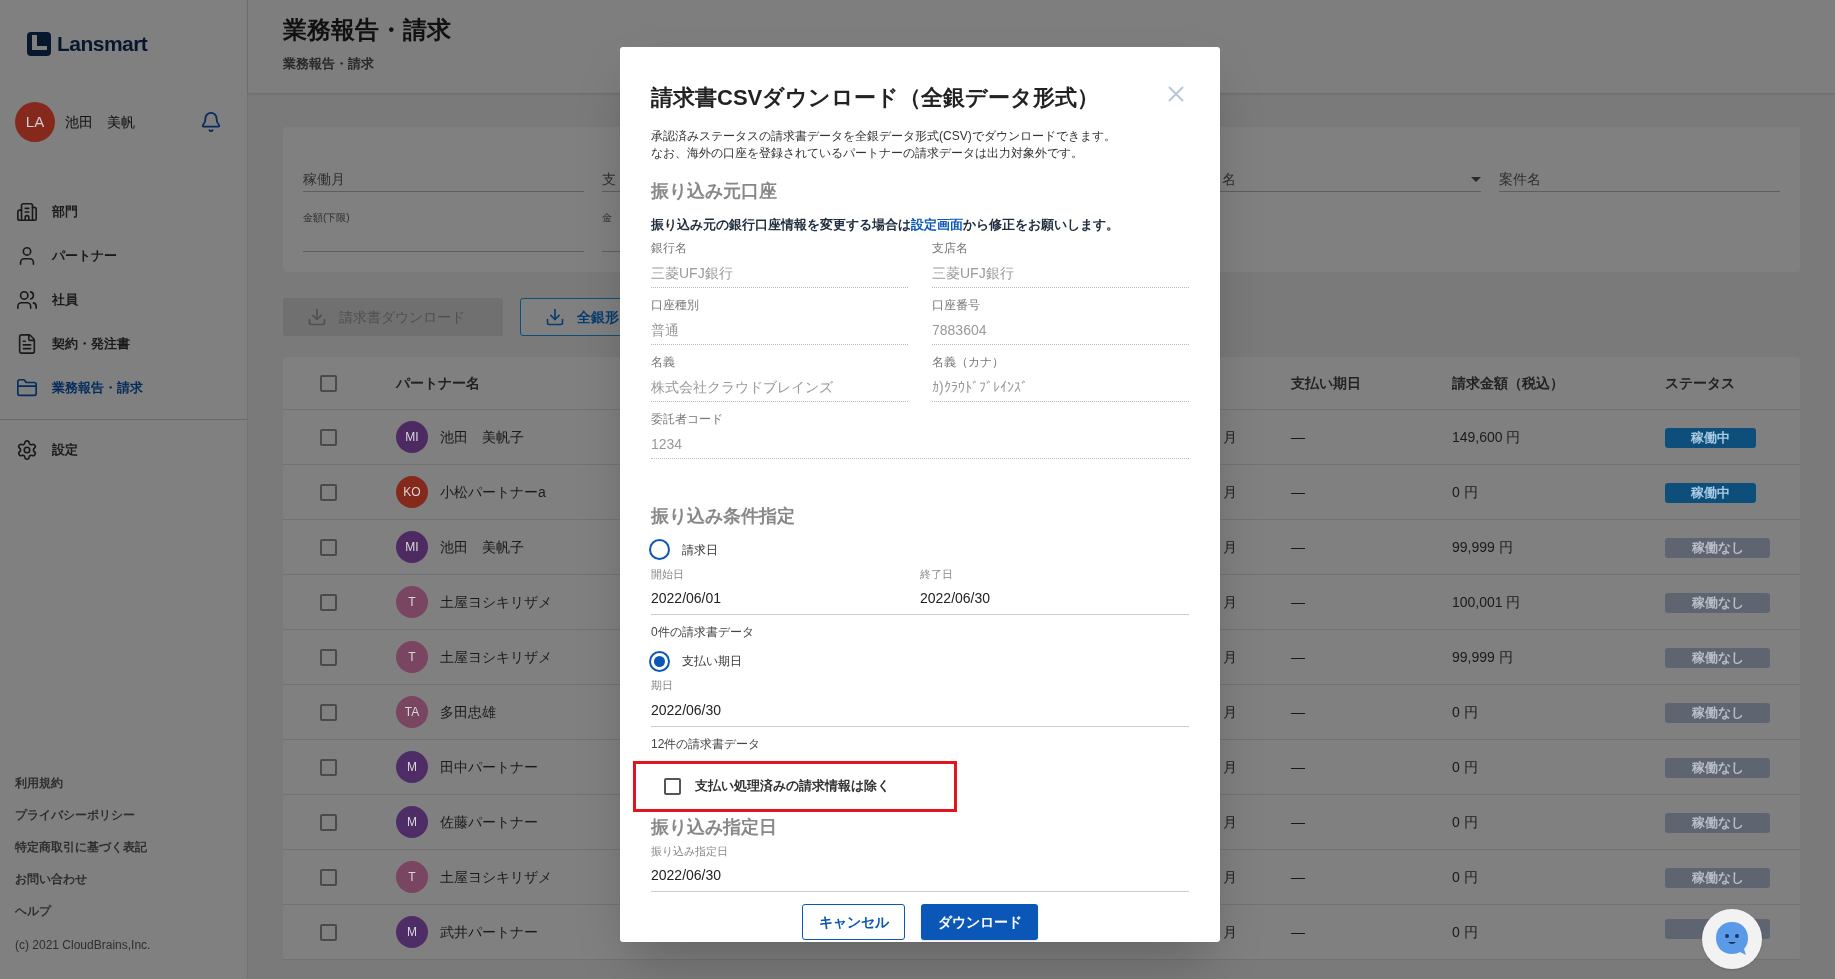 The image size is (1835, 979). What do you see at coordinates (920, 434) in the screenshot?
I see `readonly-field: 委託者コード 1234` at bounding box center [920, 434].